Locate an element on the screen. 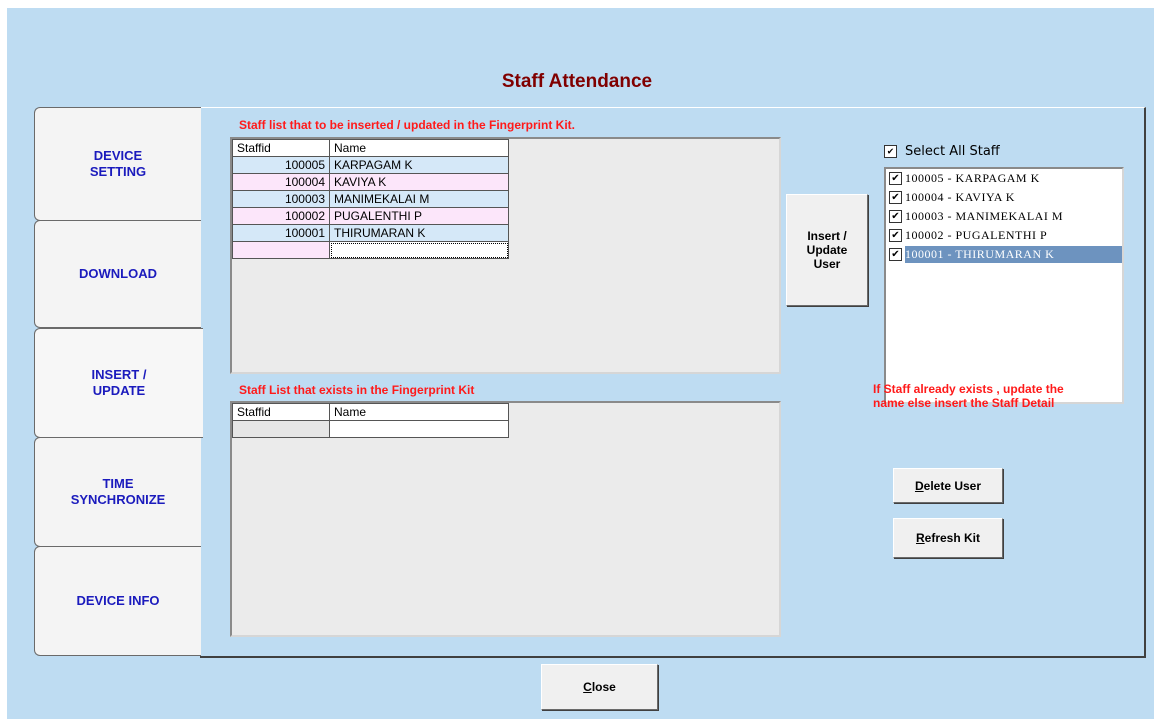  insert-update-user-button: Insert / Update User is located at coordinates (827, 250).